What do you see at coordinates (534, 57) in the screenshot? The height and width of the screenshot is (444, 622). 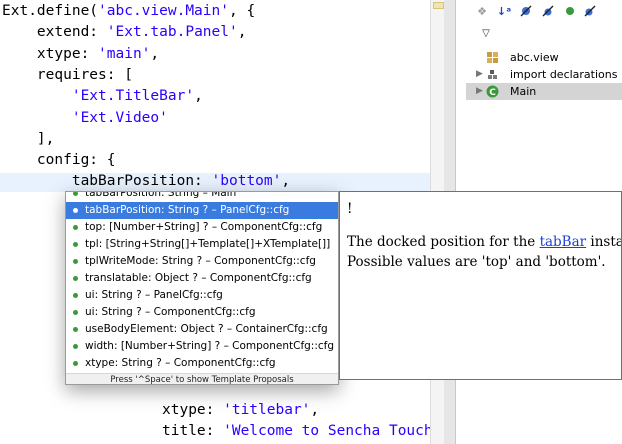 I see `outline-item-label: abc.view` at bounding box center [534, 57].